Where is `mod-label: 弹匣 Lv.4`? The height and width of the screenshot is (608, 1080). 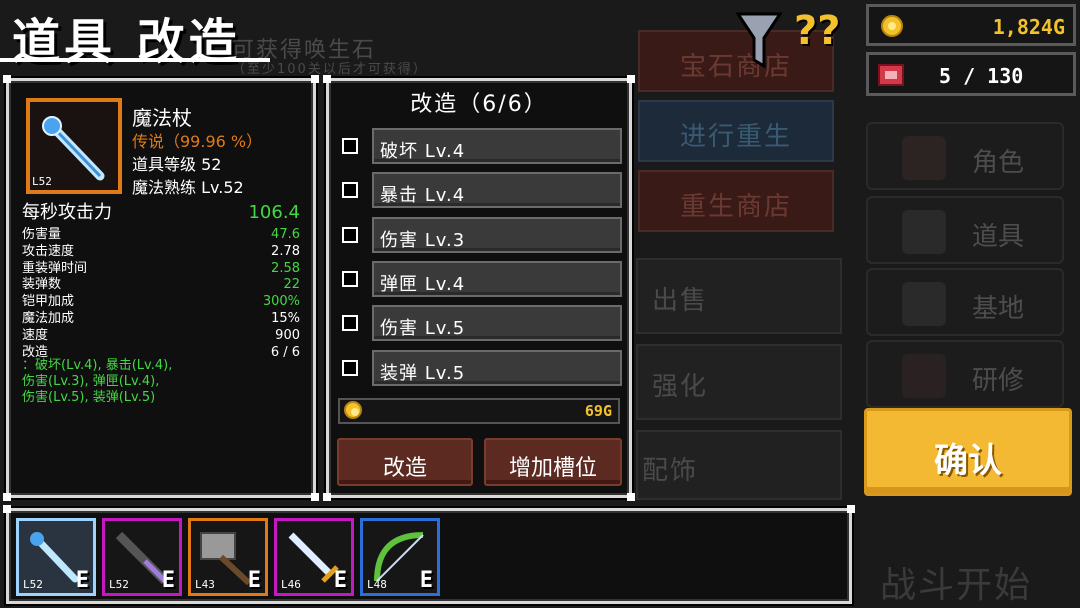 mod-label: 弹匣 Lv.4 is located at coordinates (423, 284).